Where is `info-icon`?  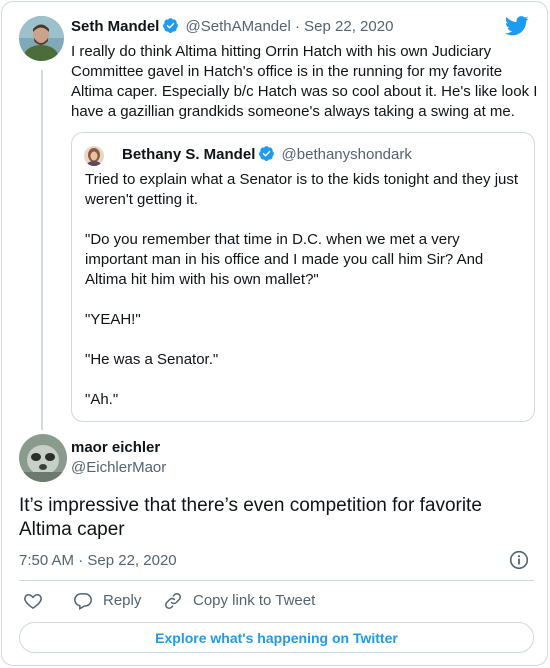 info-icon is located at coordinates (519, 562).